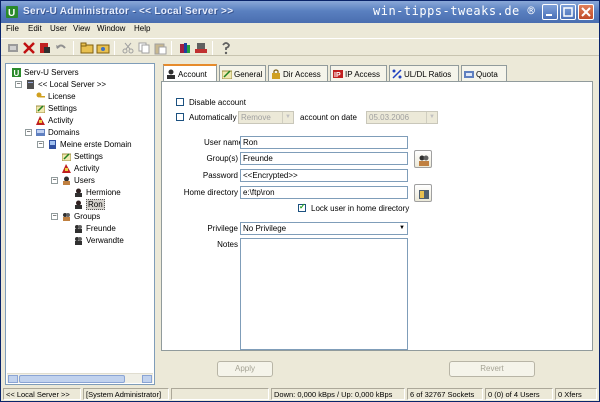  What do you see at coordinates (324, 158) in the screenshot?
I see `groups-input: Freunde` at bounding box center [324, 158].